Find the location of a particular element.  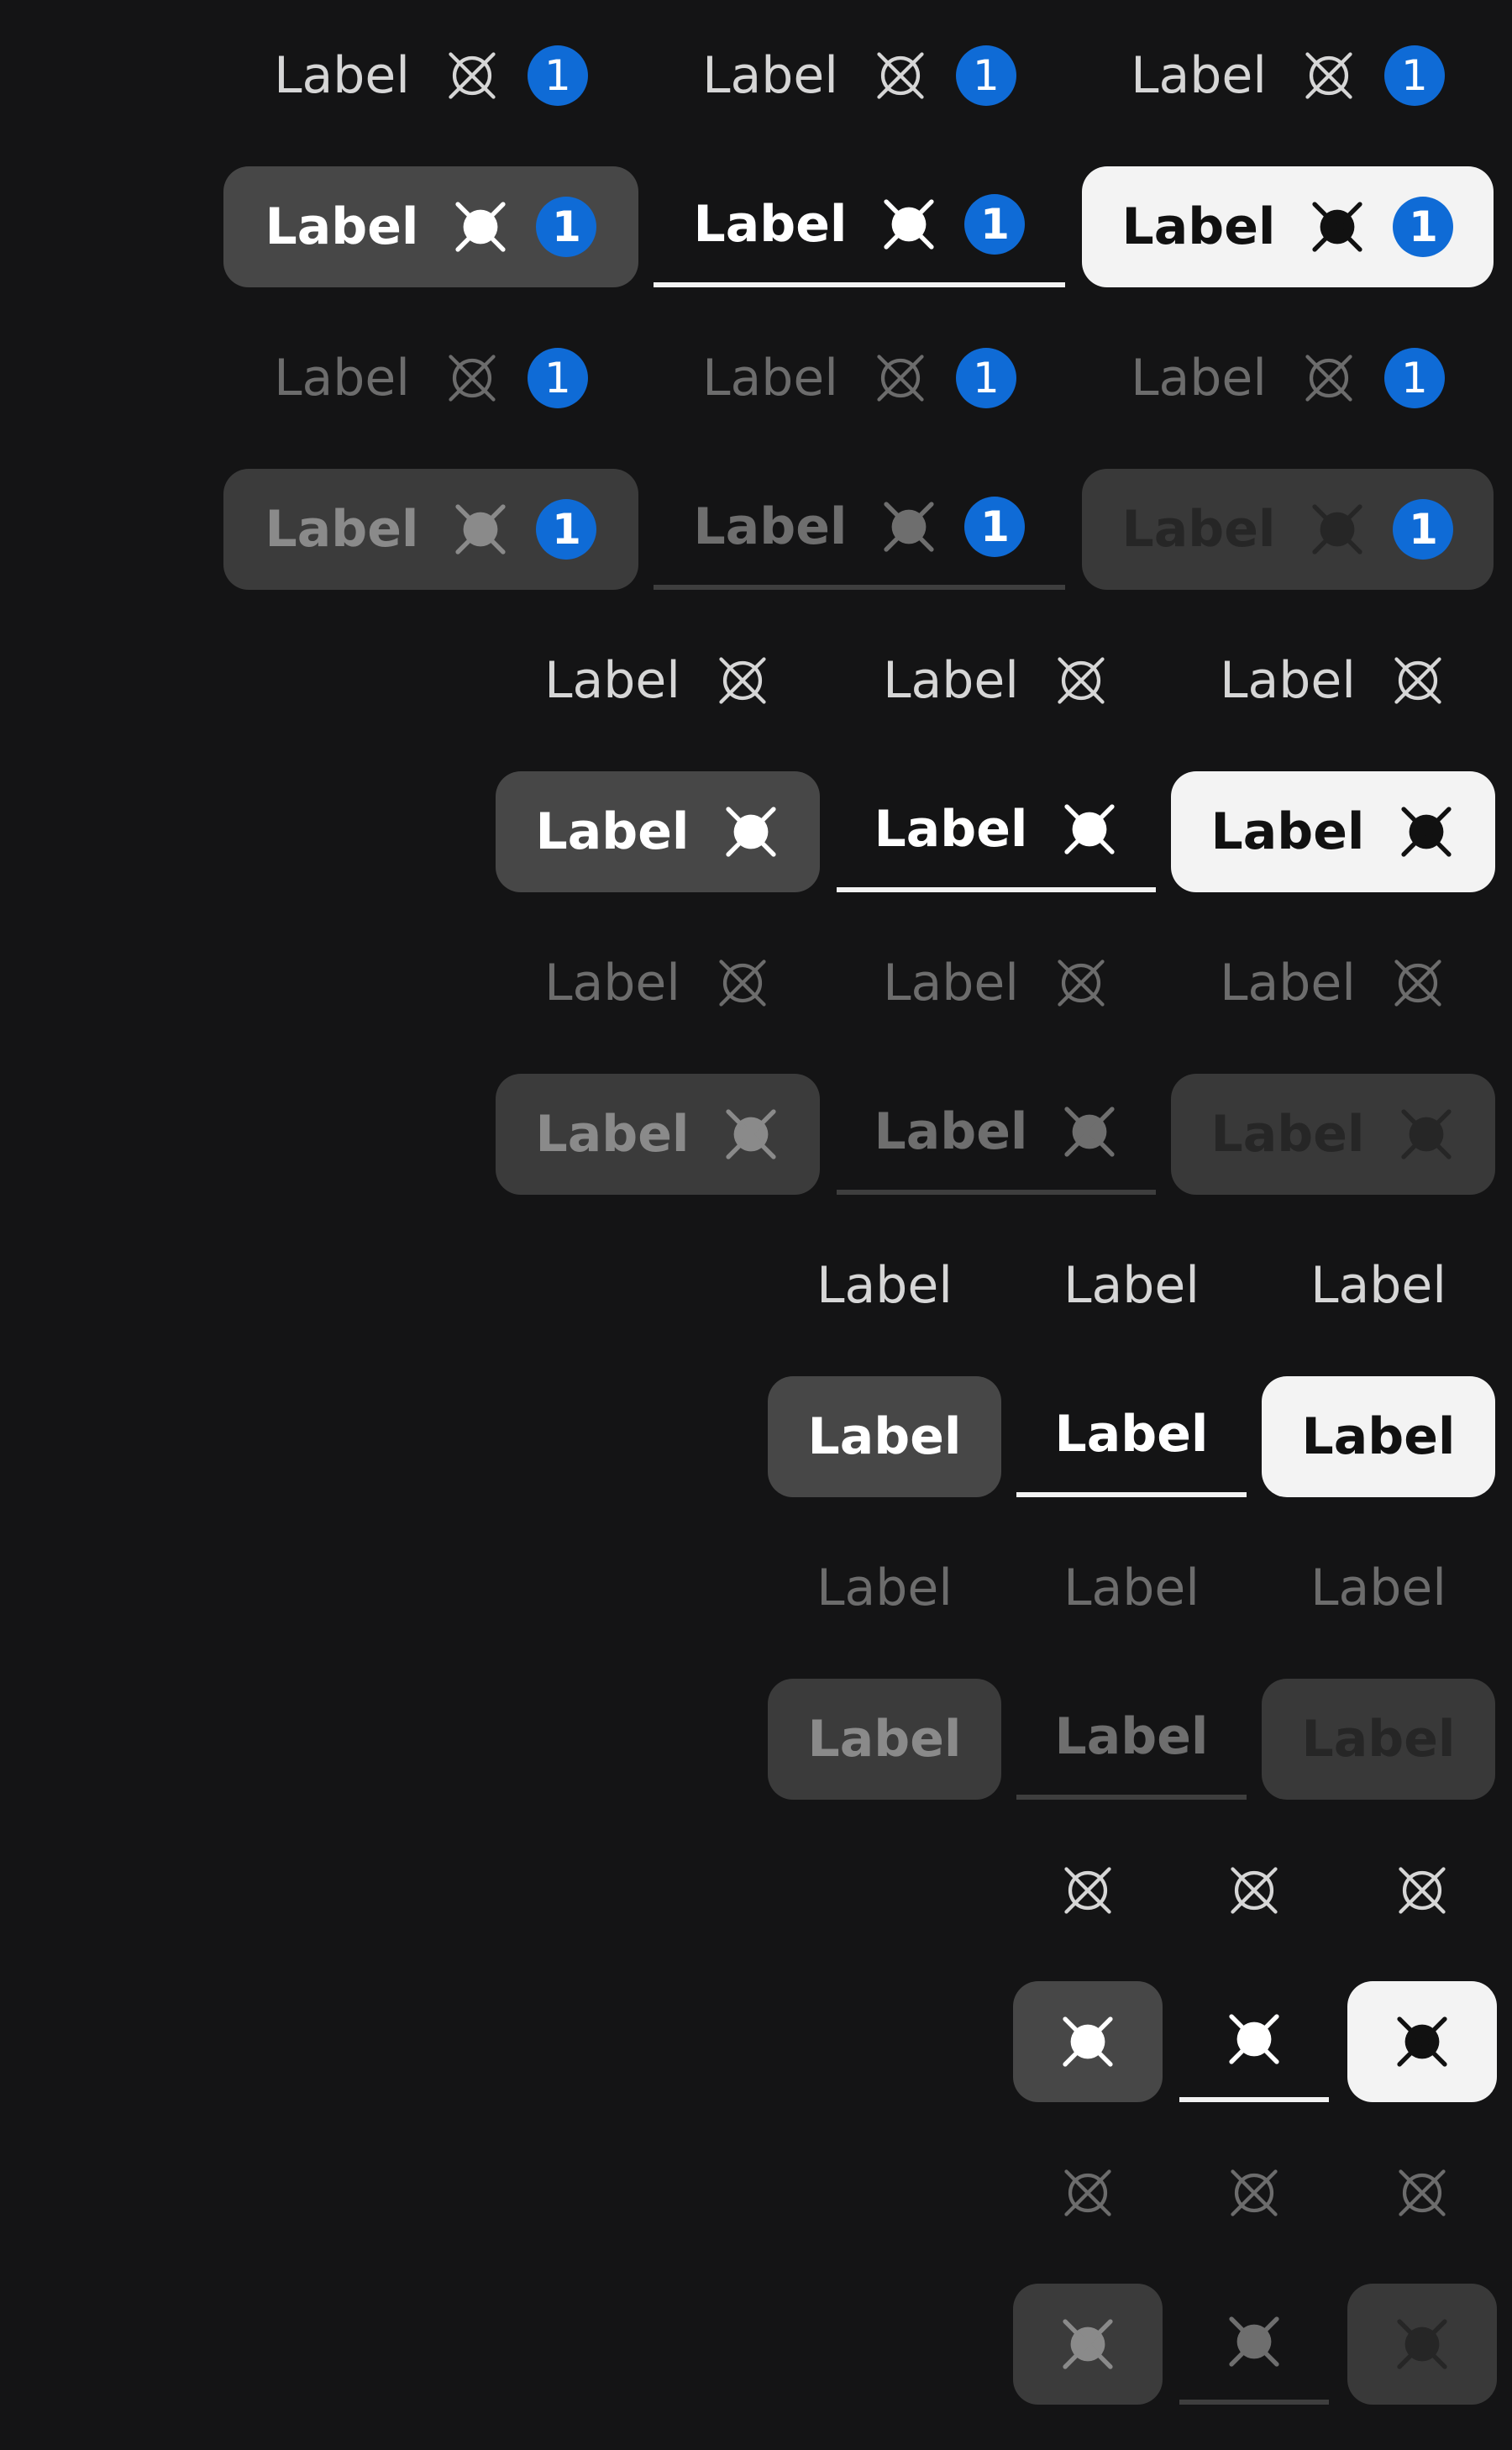

tab-label-icon-badge-plain-enabled-solid: Label 1 is located at coordinates (1288, 75).